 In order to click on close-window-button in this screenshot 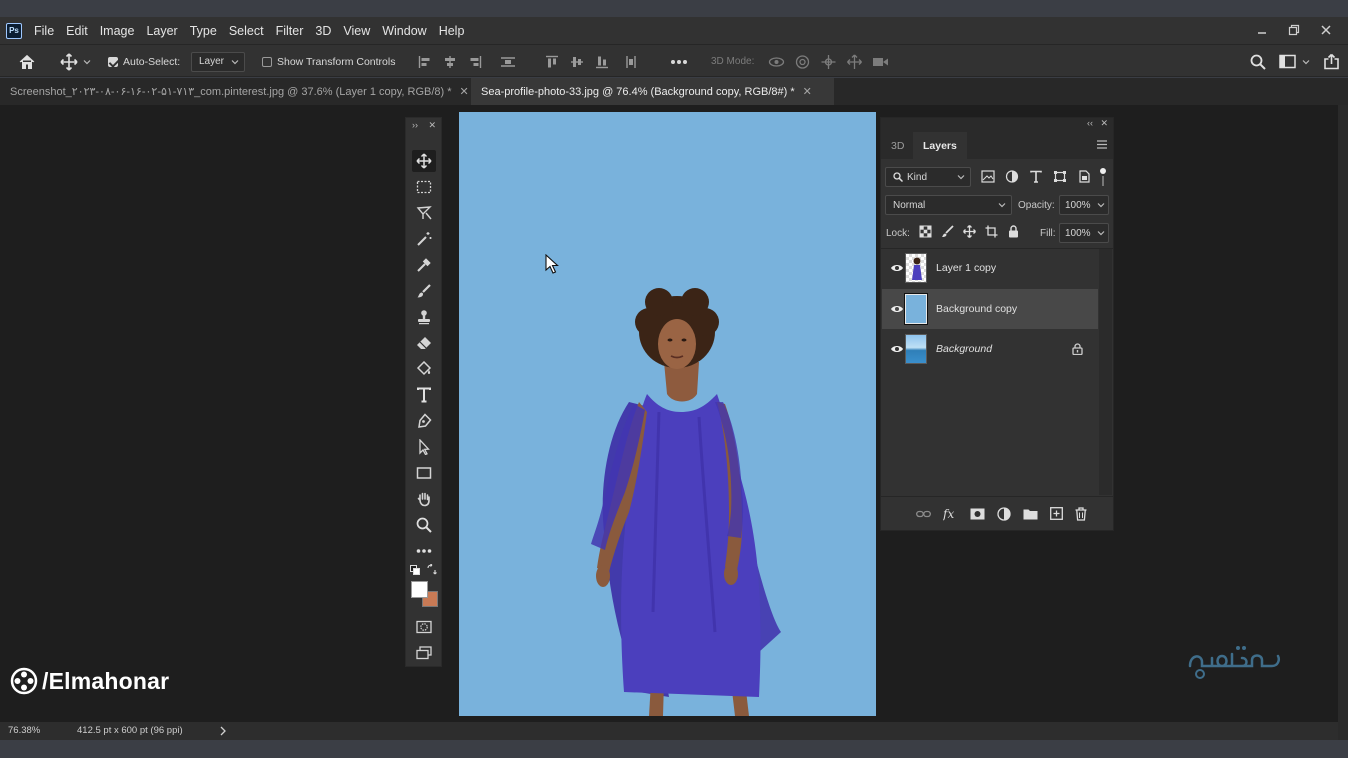, I will do `click(1326, 30)`.